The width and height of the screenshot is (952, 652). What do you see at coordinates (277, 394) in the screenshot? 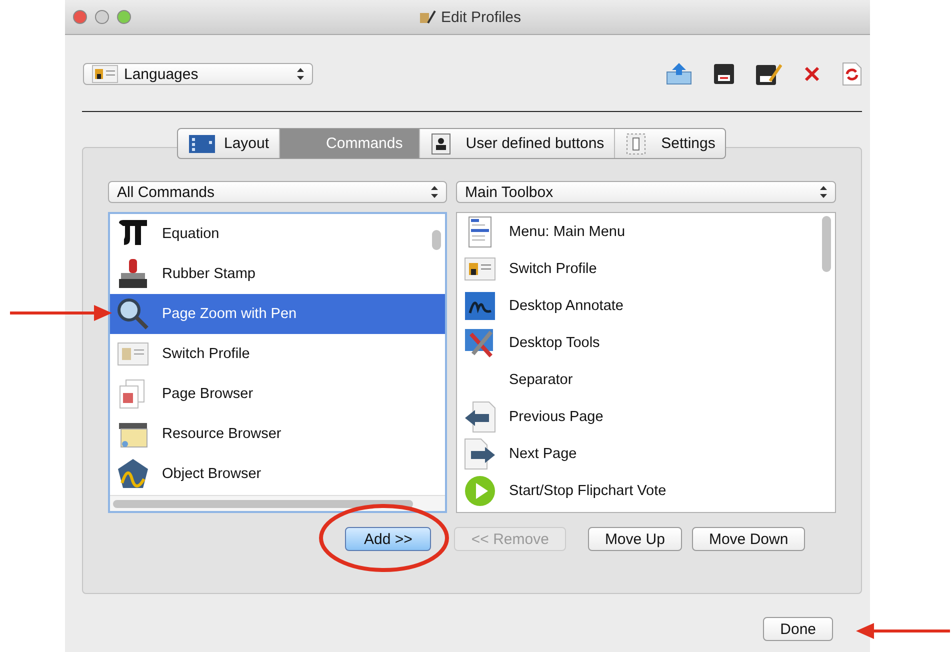
I see `list-item: Page Browser` at bounding box center [277, 394].